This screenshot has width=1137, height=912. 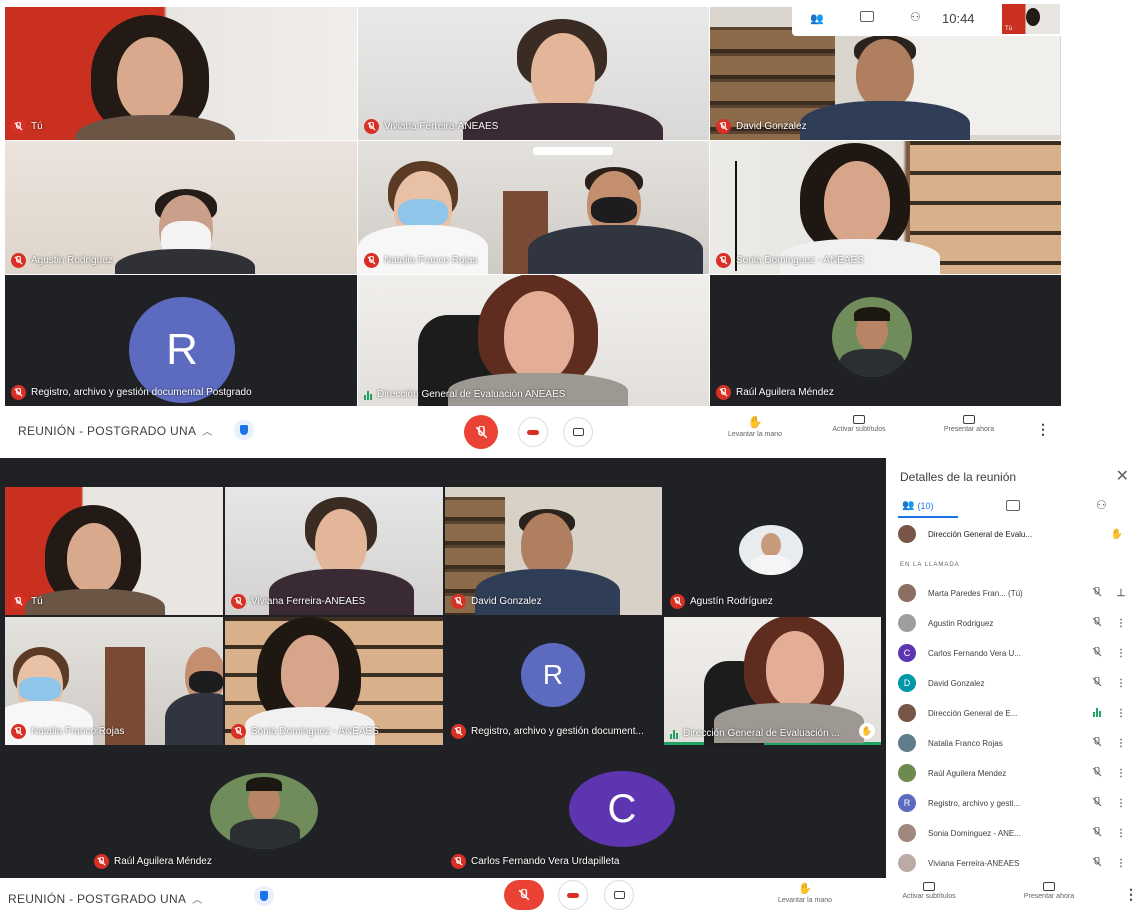 What do you see at coordinates (956, 683) in the screenshot?
I see `participant-name: David Gonzalez` at bounding box center [956, 683].